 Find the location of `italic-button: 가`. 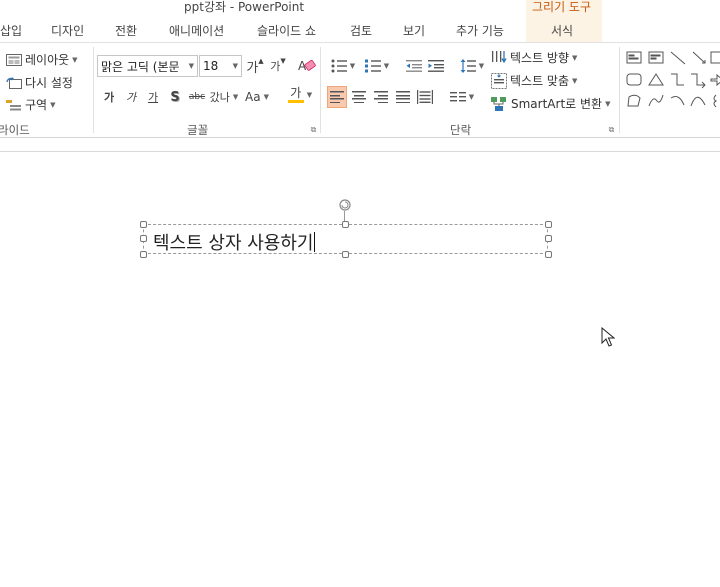

italic-button: 가 is located at coordinates (131, 97).